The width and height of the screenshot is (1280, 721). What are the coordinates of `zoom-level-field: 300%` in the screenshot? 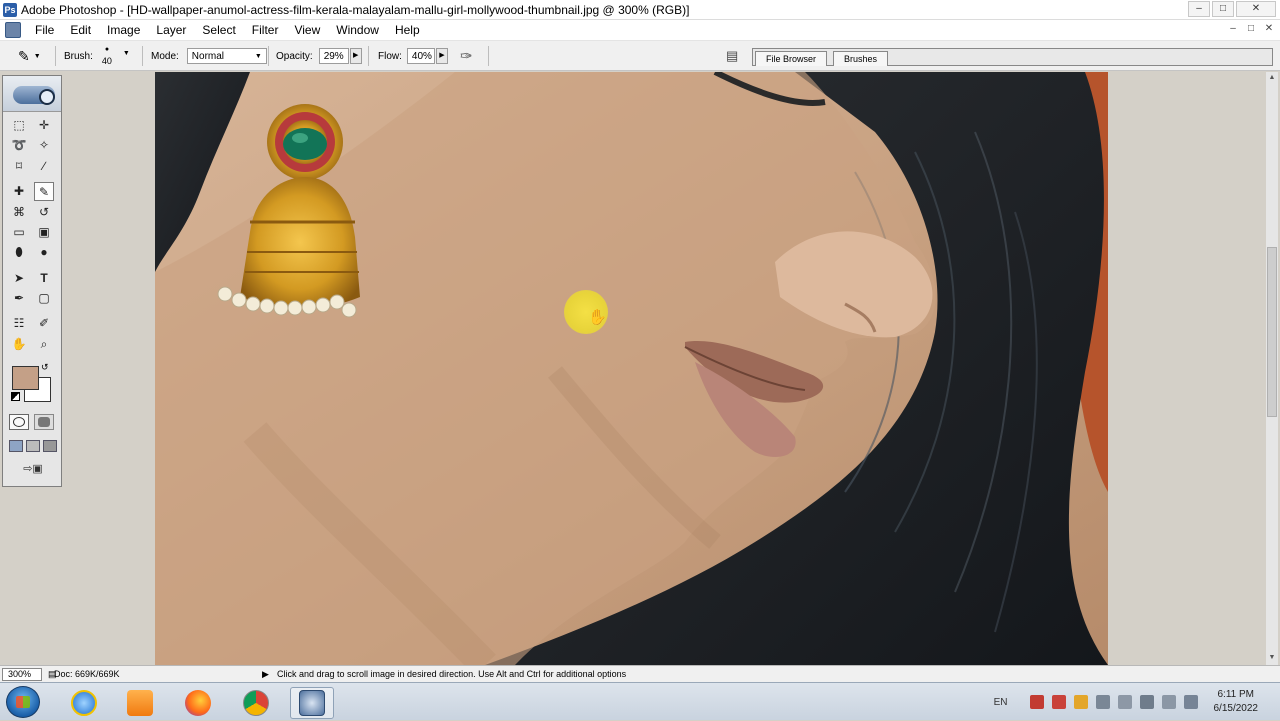 It's located at (22, 674).